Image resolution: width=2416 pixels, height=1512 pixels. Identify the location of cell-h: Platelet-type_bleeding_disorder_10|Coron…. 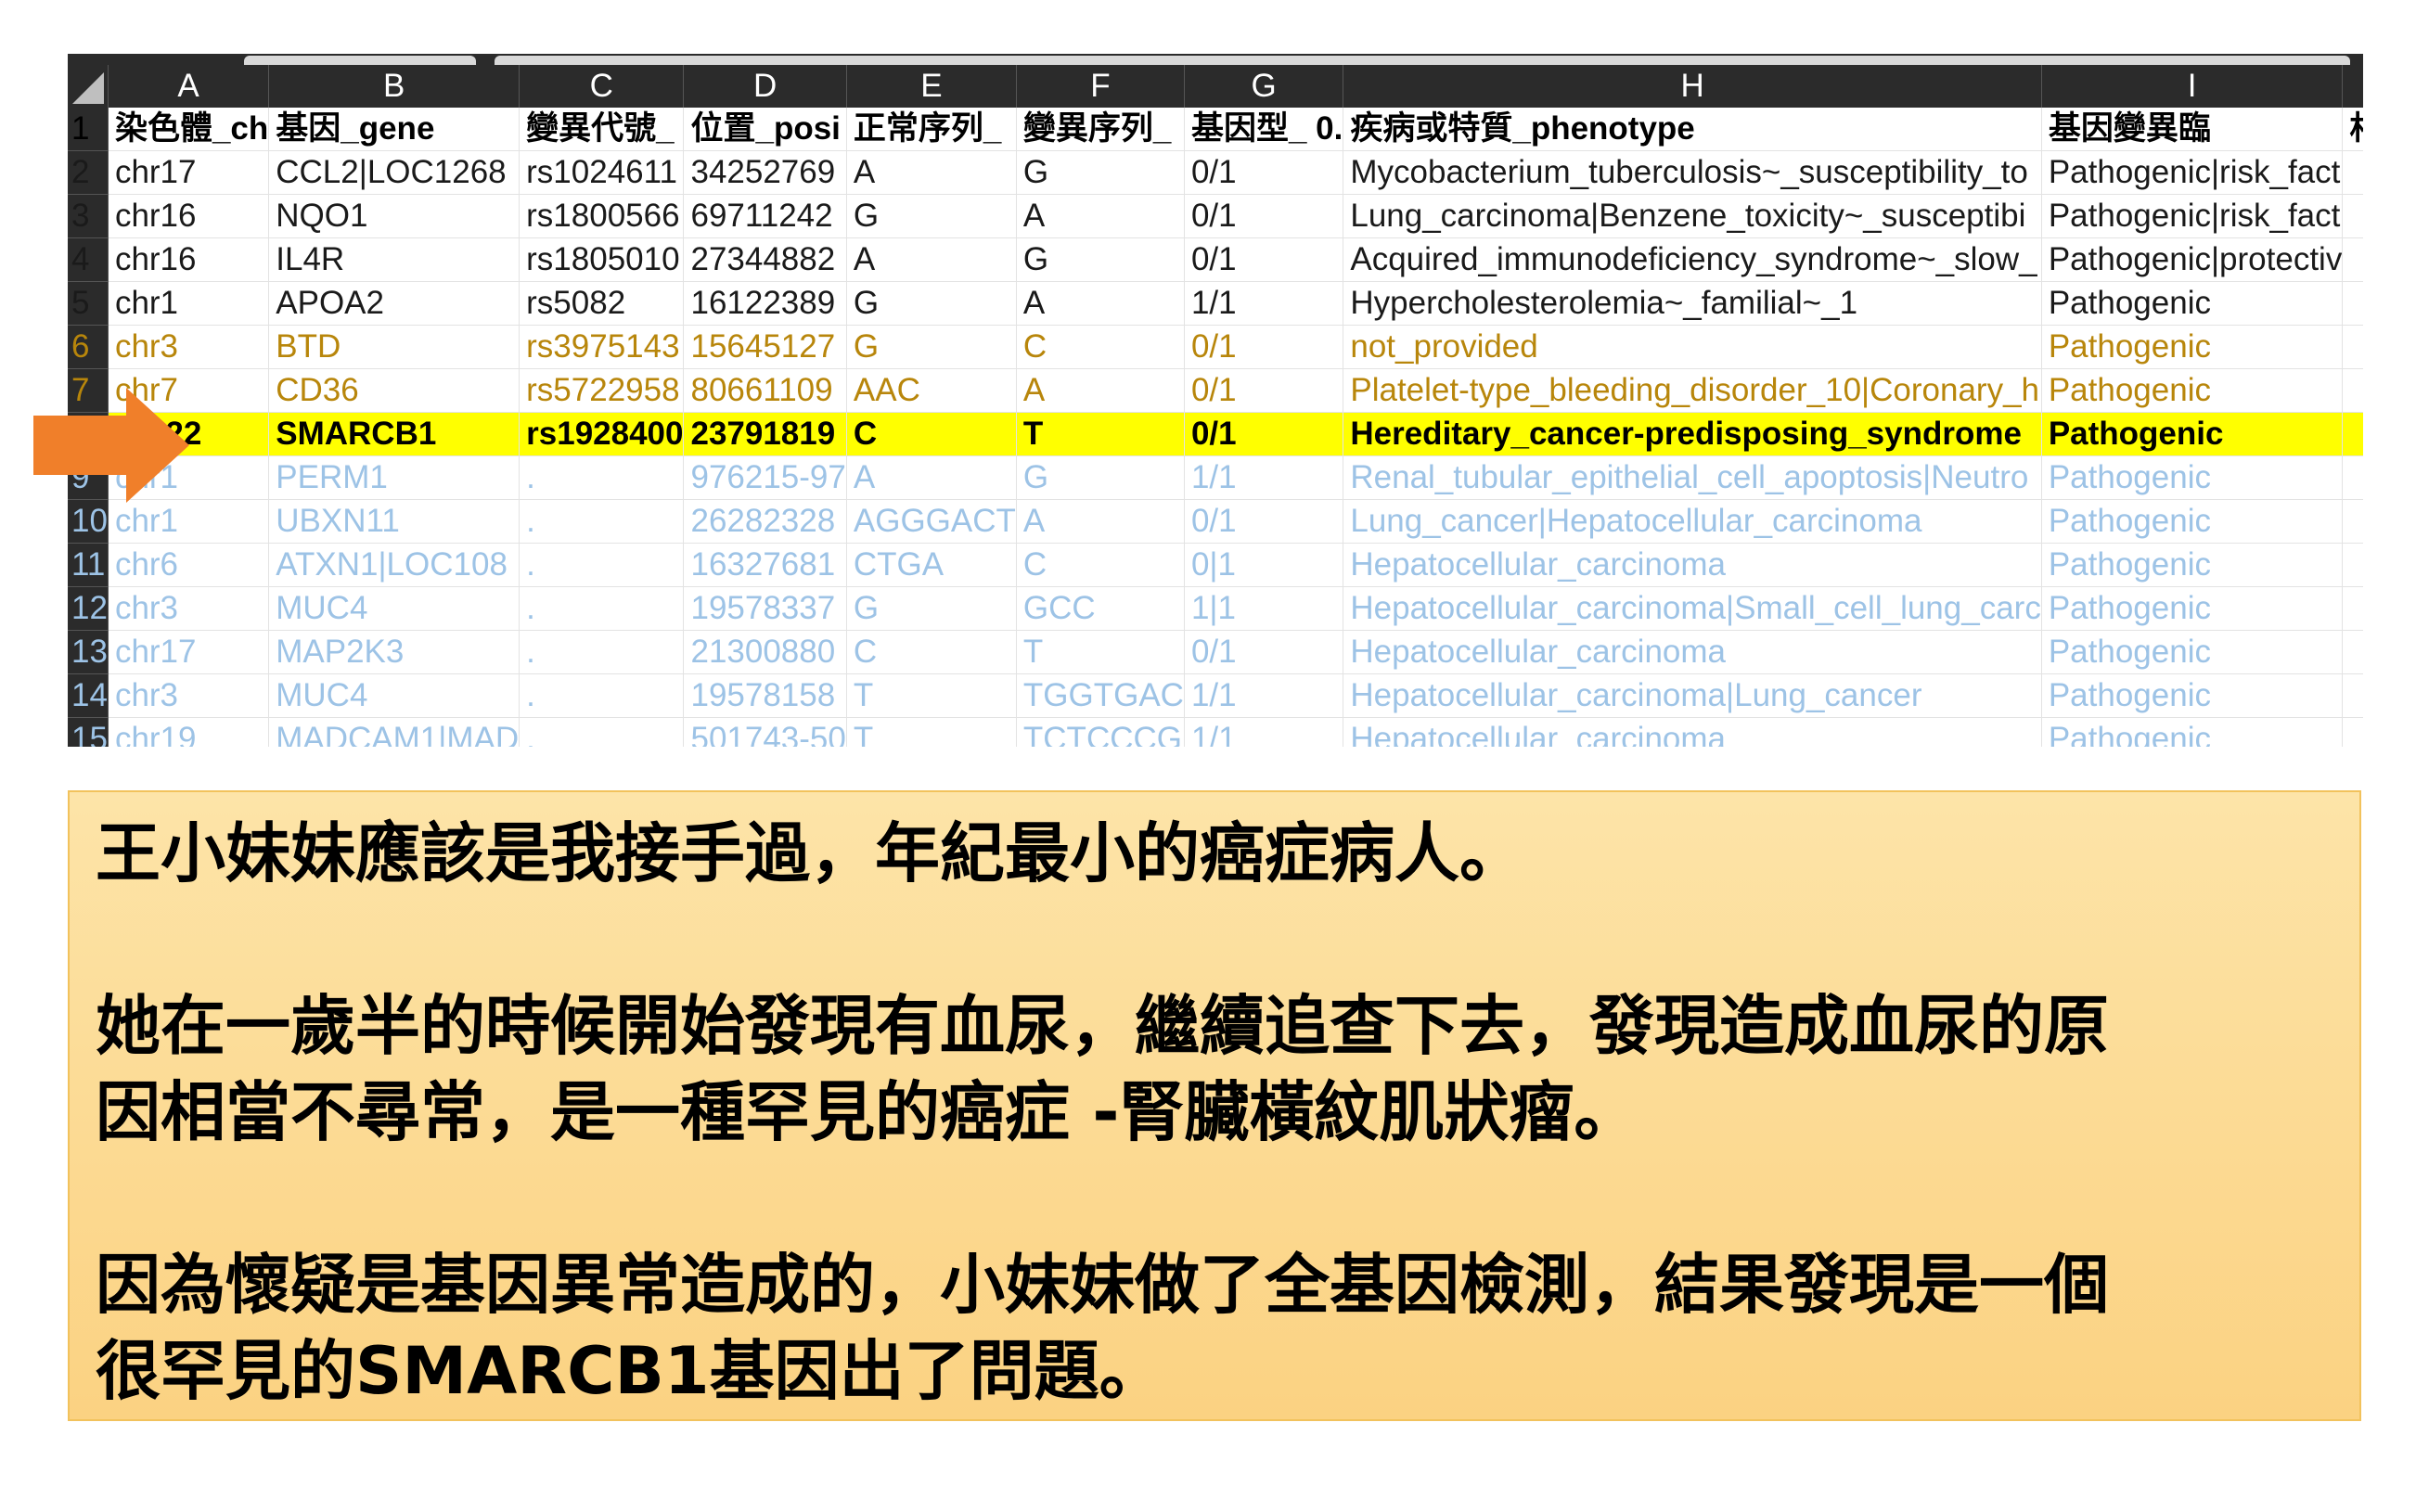
(1692, 390).